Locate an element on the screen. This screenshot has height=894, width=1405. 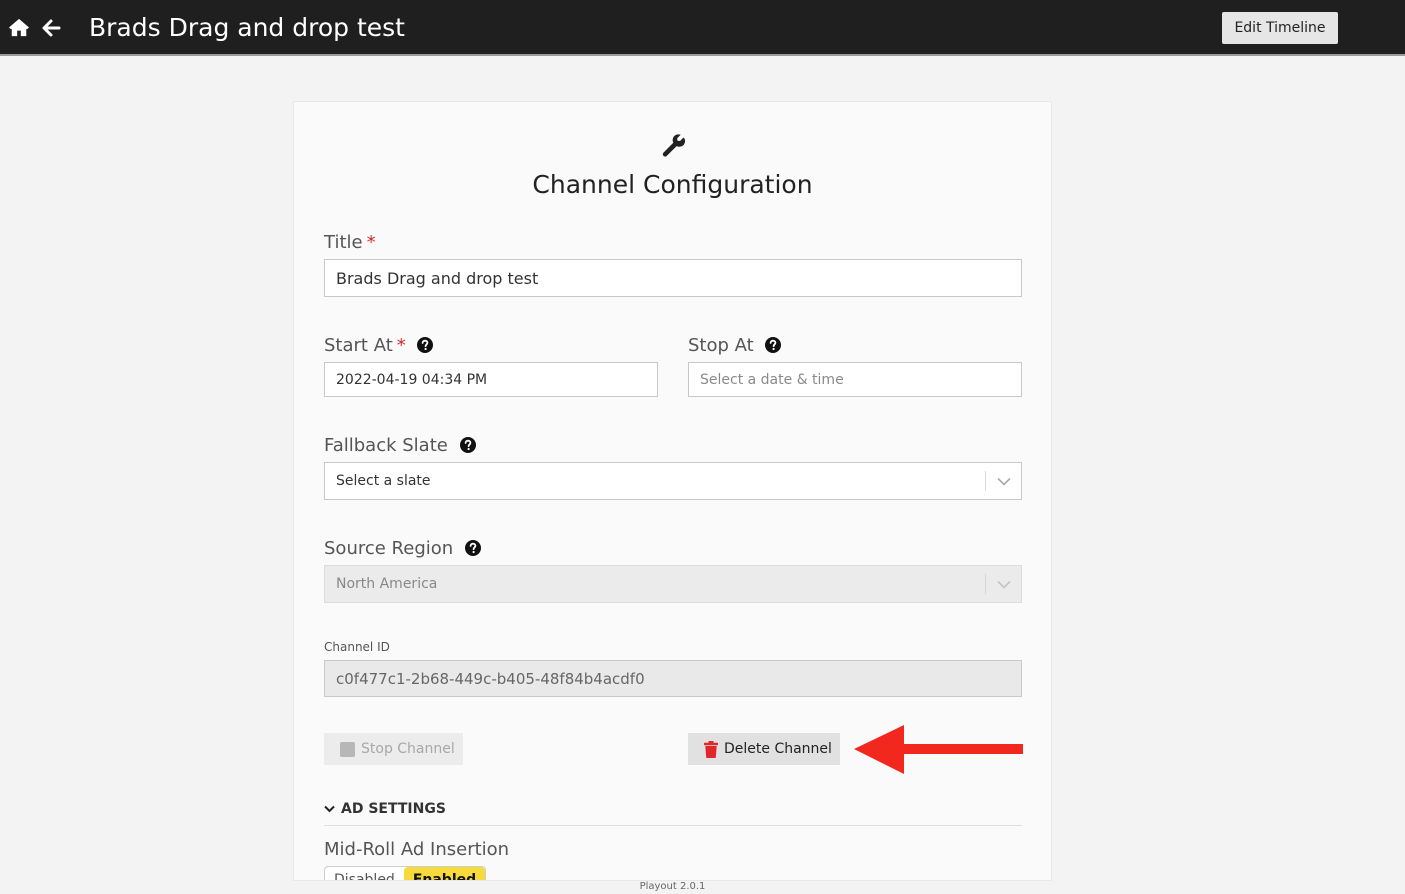
ad-settings-header: AD SETTINGS is located at coordinates (385, 809).